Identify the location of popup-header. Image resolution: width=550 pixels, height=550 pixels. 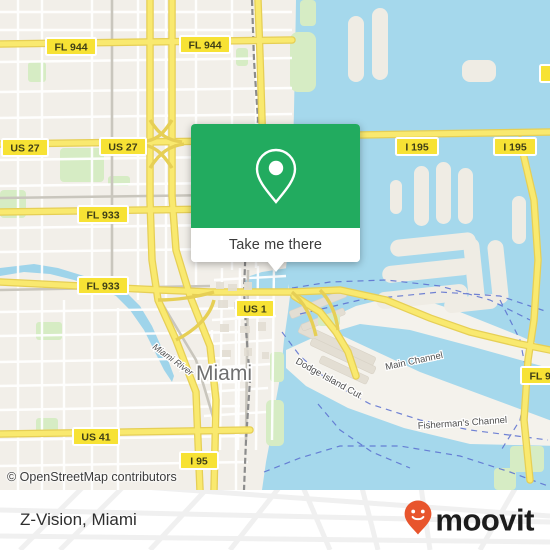
(275, 176).